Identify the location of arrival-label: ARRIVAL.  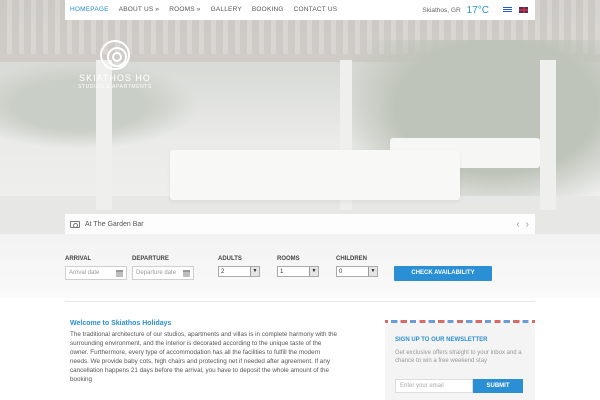
(78, 259).